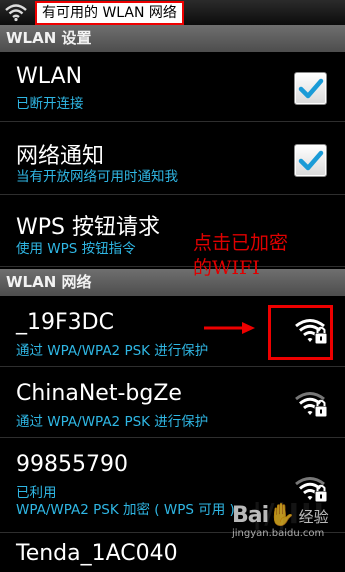 This screenshot has height=572, width=345. What do you see at coordinates (97, 177) in the screenshot?
I see `row-subtitle: 当有开放网络可用时通知我` at bounding box center [97, 177].